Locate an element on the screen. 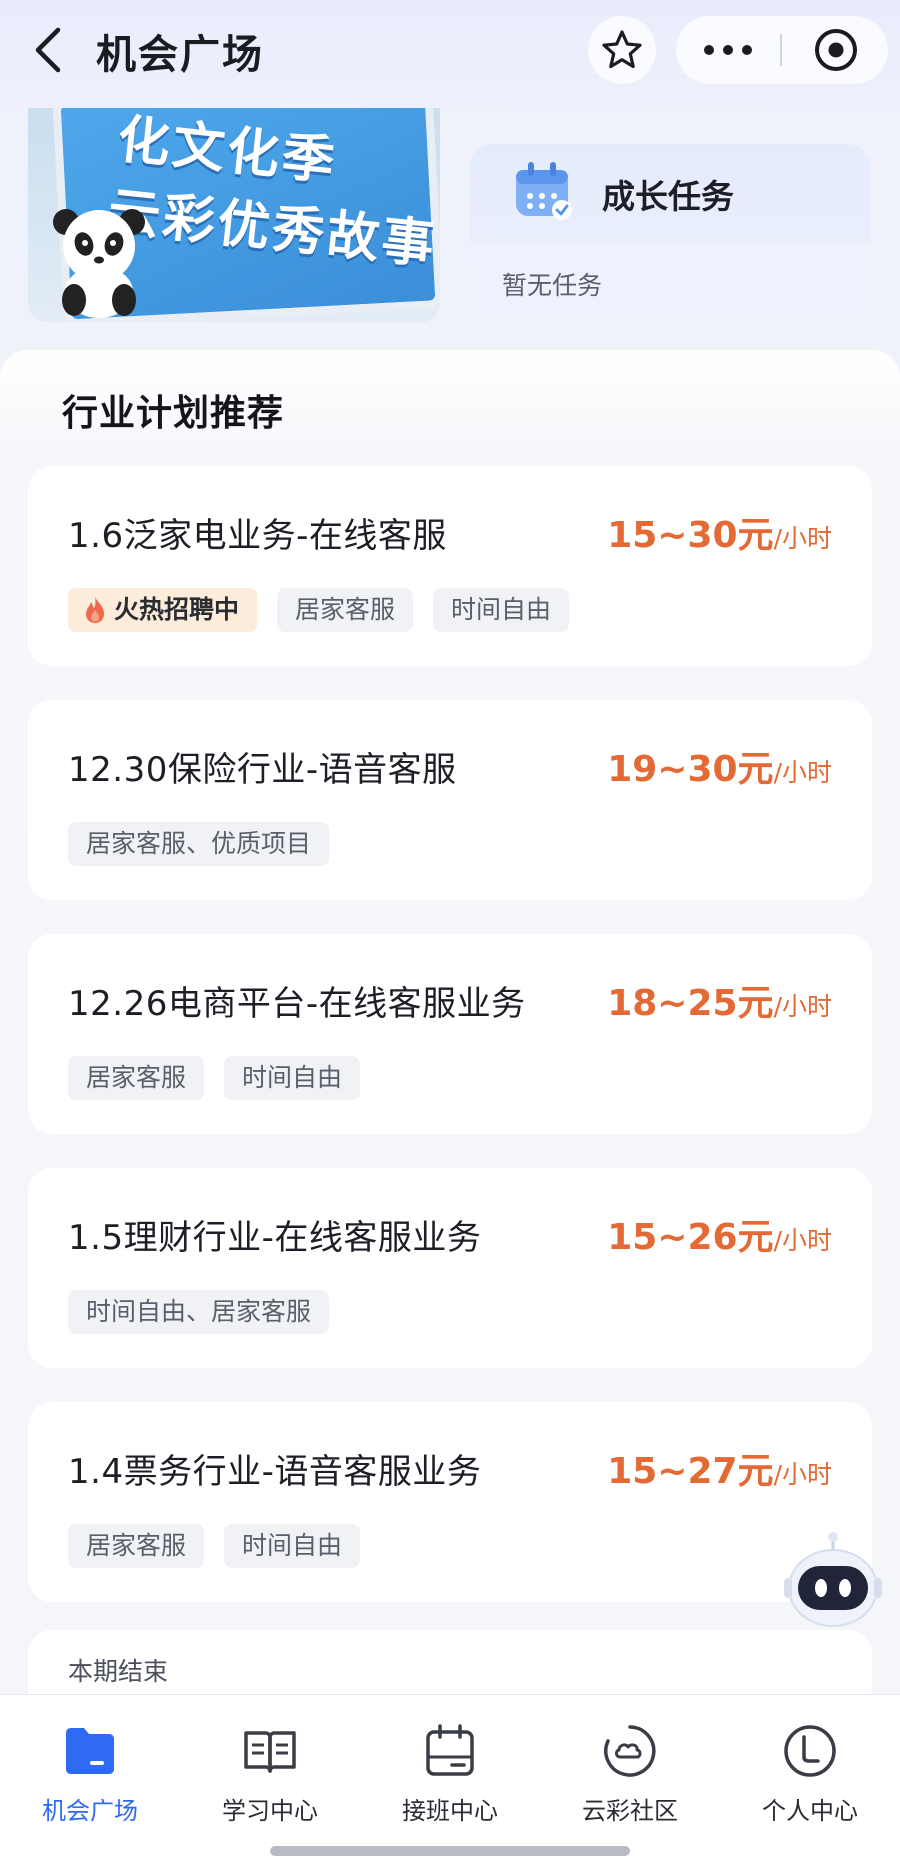 The height and width of the screenshot is (1875, 900). salary-amount: 19~30元 is located at coordinates (690, 769).